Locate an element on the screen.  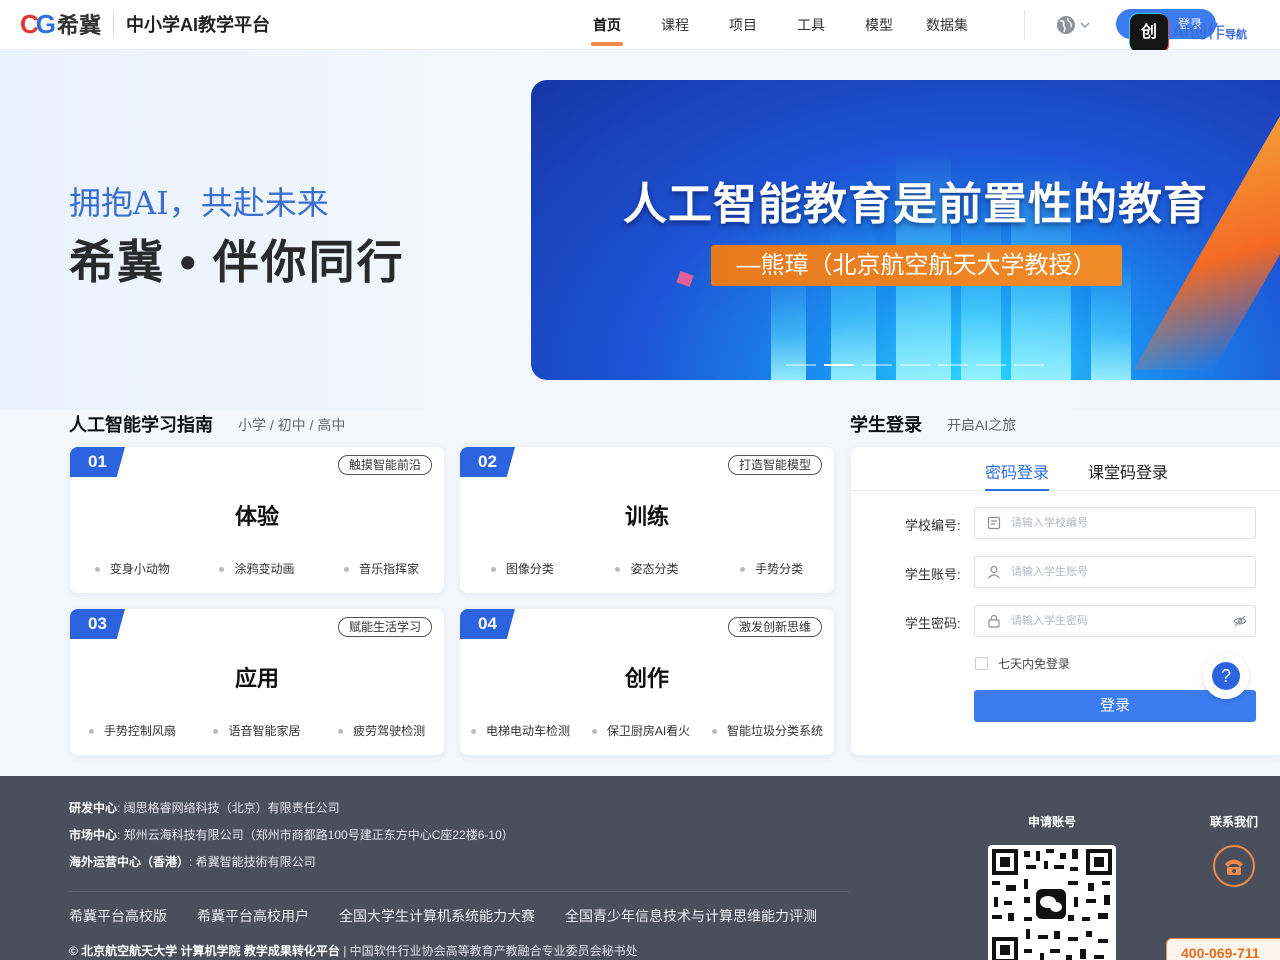
card-item: 语音智能家居 is located at coordinates (256, 730).